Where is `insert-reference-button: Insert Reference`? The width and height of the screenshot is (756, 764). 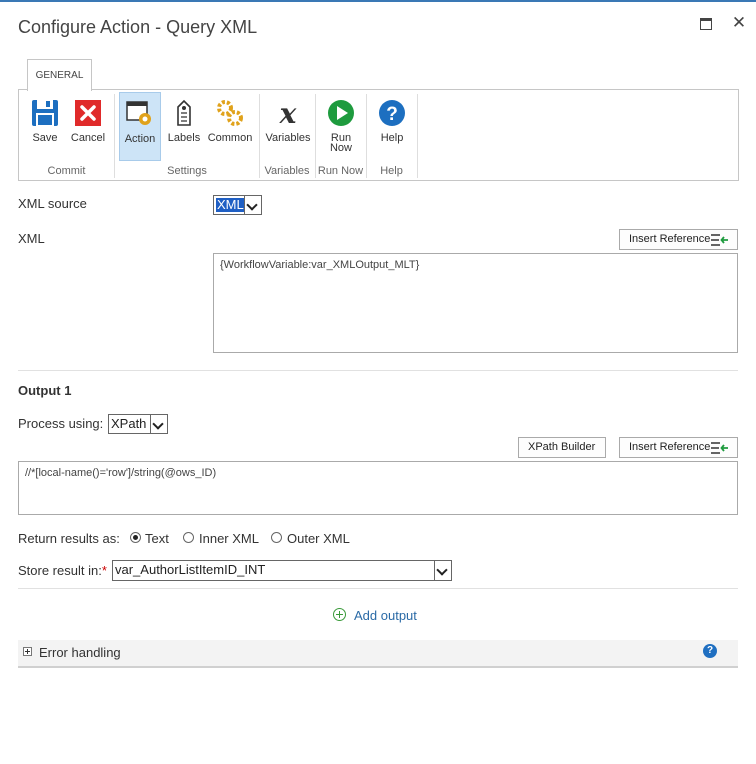 insert-reference-button: Insert Reference is located at coordinates (678, 239).